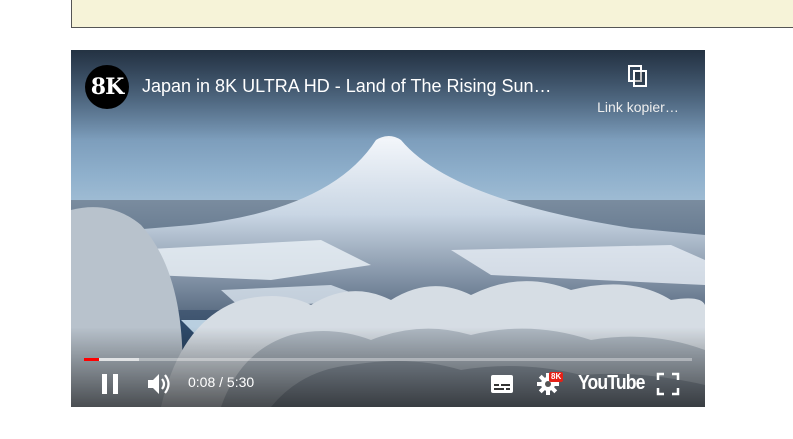 The height and width of the screenshot is (439, 793). What do you see at coordinates (92, 359) in the screenshot?
I see `progress-played` at bounding box center [92, 359].